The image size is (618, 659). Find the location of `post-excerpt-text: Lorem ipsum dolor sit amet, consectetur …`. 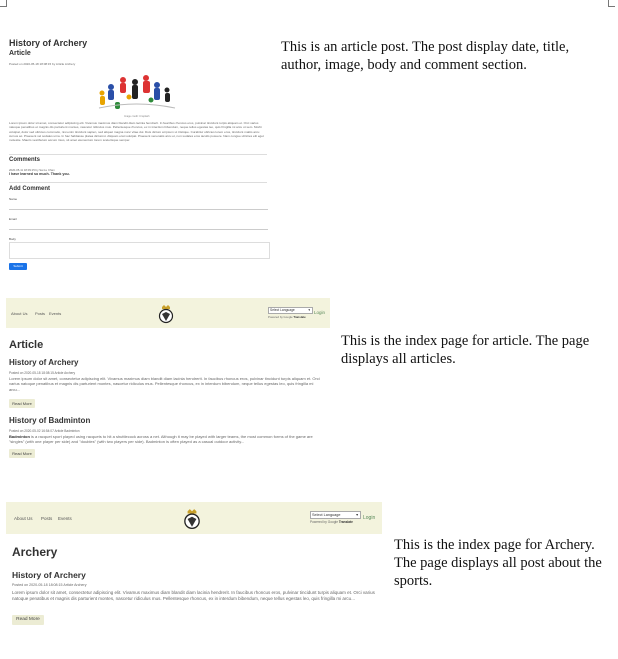

post-excerpt-text: Lorem ipsum dolor sit amet, consectetur … is located at coordinates (164, 384).